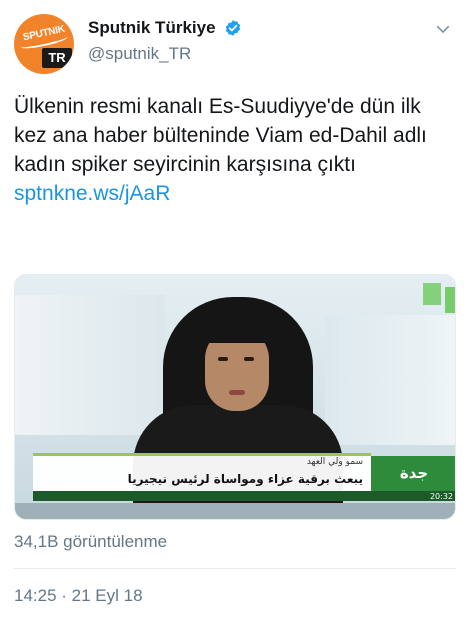 This screenshot has height=624, width=470. Describe the element at coordinates (334, 462) in the screenshot. I see `lower-third-top-text: سمو ولي العهد` at that location.